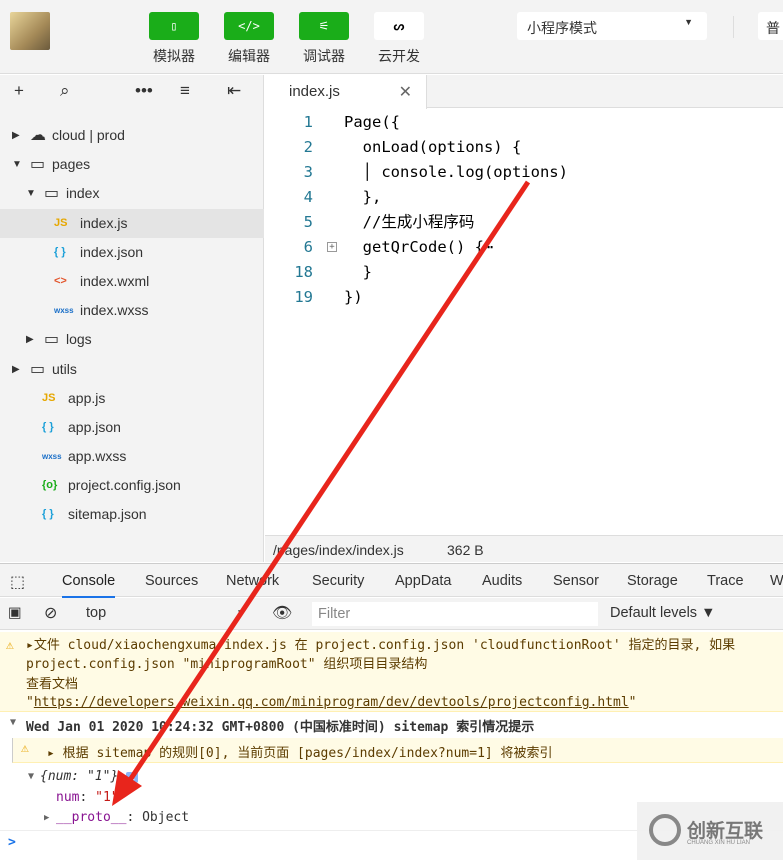  Describe the element at coordinates (127, 788) in the screenshot. I see `arrow-head` at that location.